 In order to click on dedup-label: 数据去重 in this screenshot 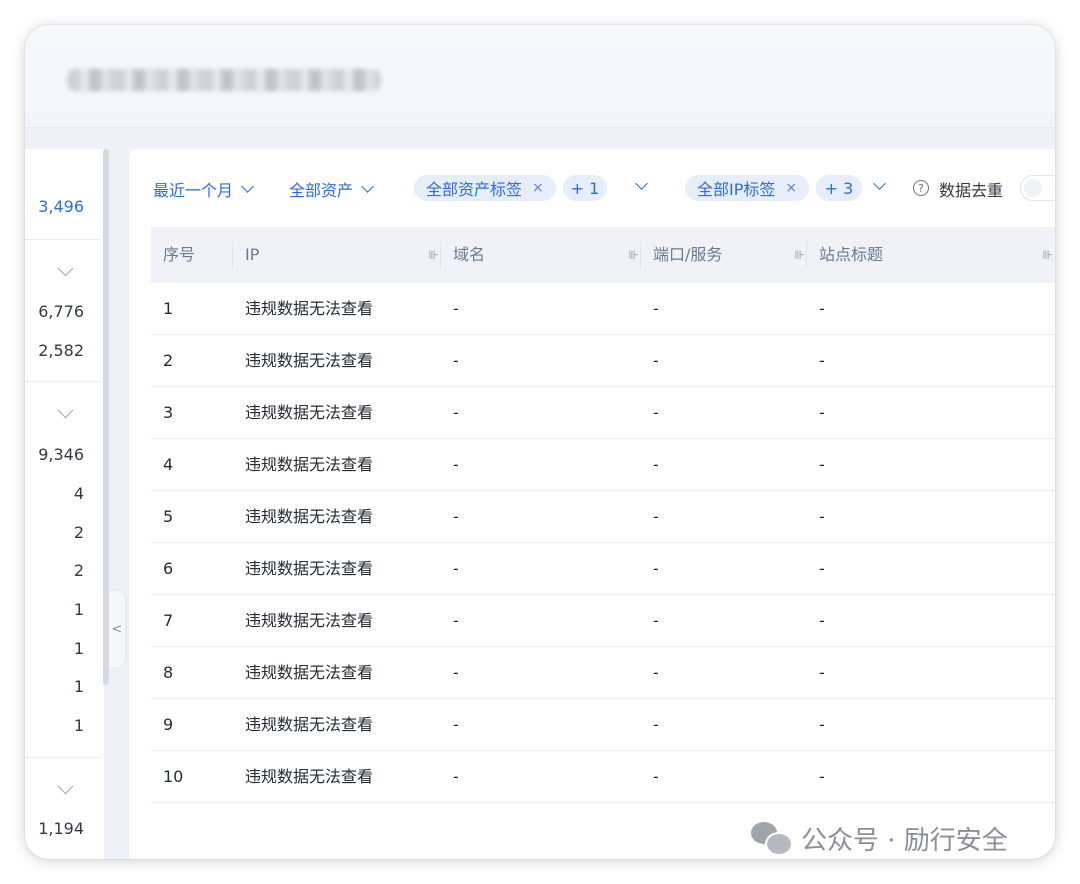, I will do `click(971, 190)`.